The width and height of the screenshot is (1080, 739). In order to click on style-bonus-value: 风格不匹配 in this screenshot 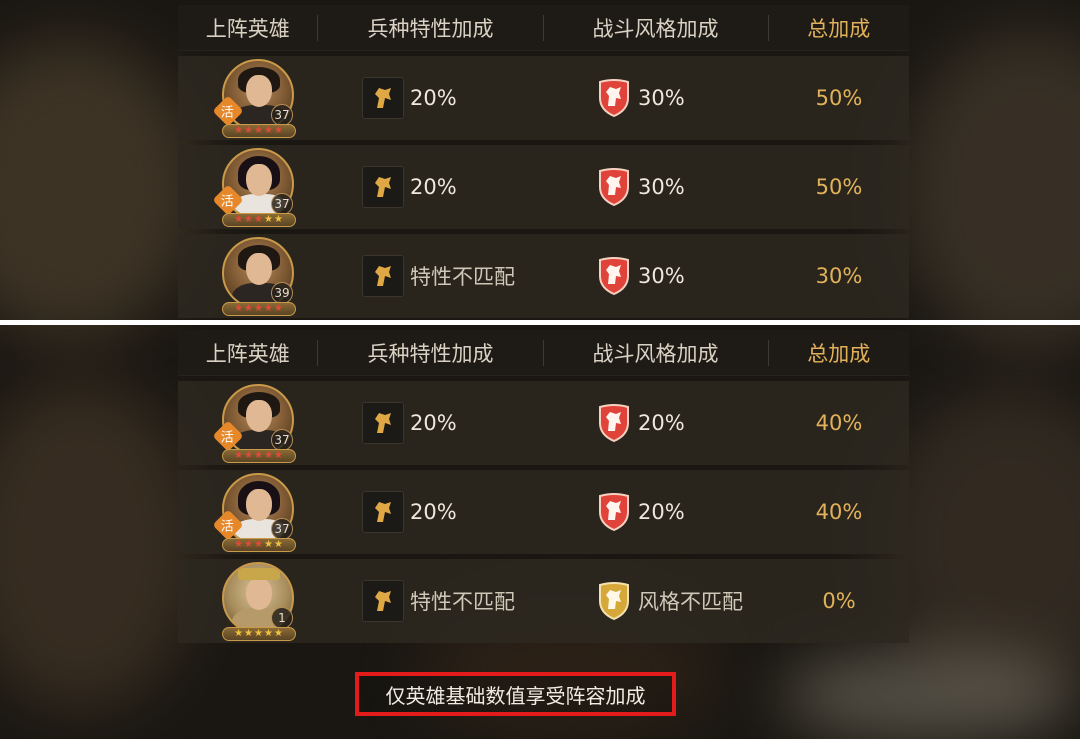, I will do `click(690, 602)`.